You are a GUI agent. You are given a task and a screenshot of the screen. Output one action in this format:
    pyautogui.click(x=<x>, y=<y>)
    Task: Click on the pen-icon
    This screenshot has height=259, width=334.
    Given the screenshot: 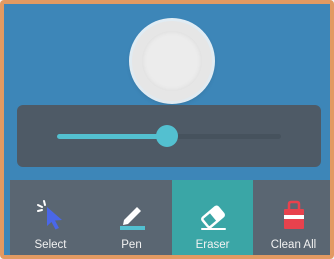 What is the action you would take?
    pyautogui.click(x=132, y=218)
    